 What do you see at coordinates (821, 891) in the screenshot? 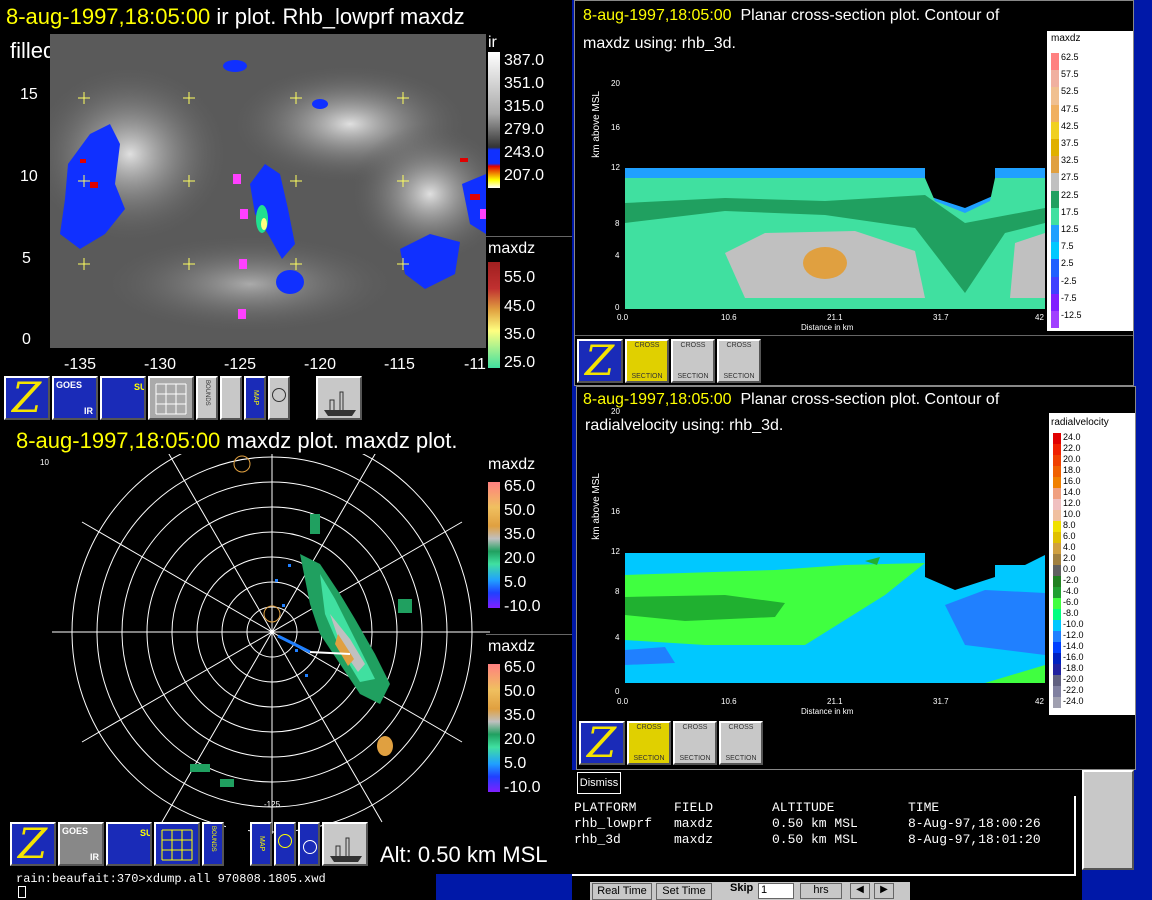
I see `hrs-select: hrs` at bounding box center [821, 891].